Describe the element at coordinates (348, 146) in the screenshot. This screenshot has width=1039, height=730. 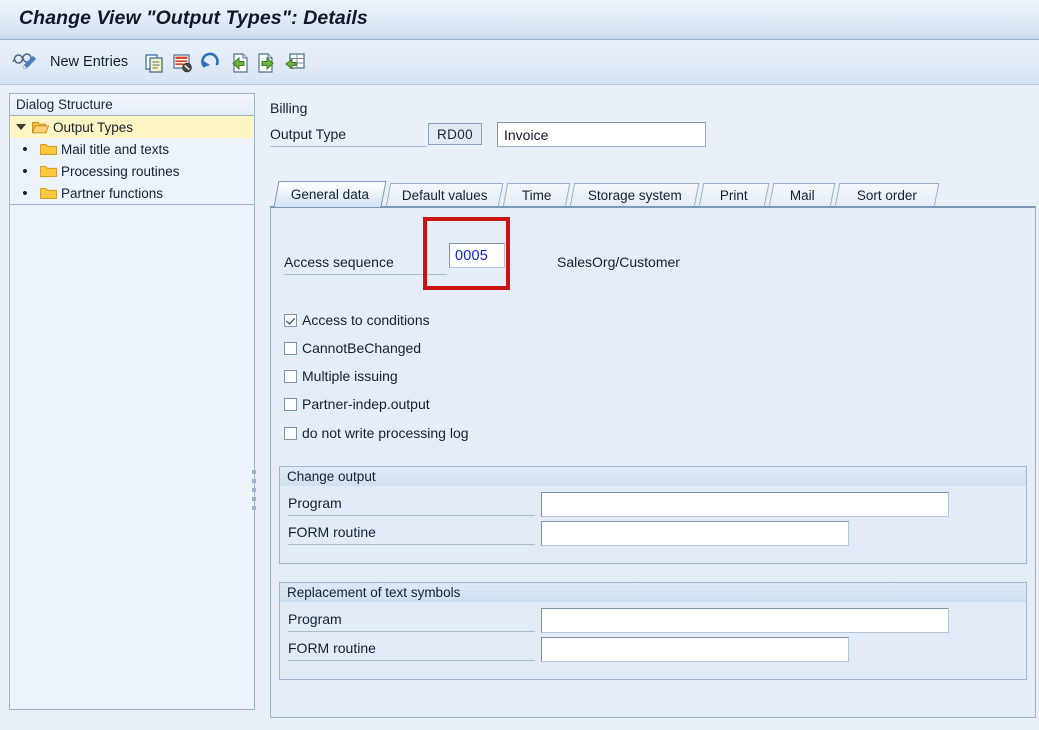
I see `output-type-label-underline` at that location.